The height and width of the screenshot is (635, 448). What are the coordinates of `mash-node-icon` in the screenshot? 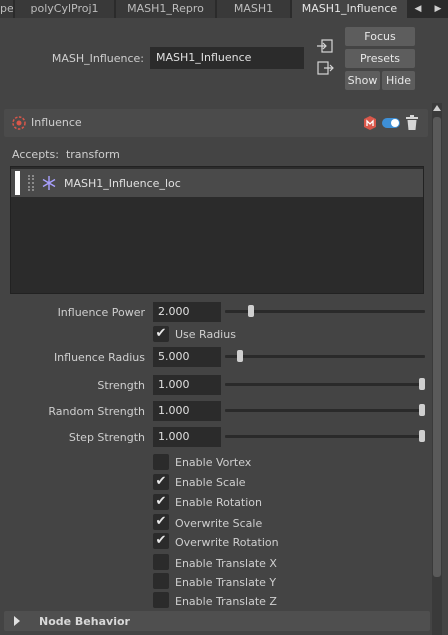 It's located at (370, 123).